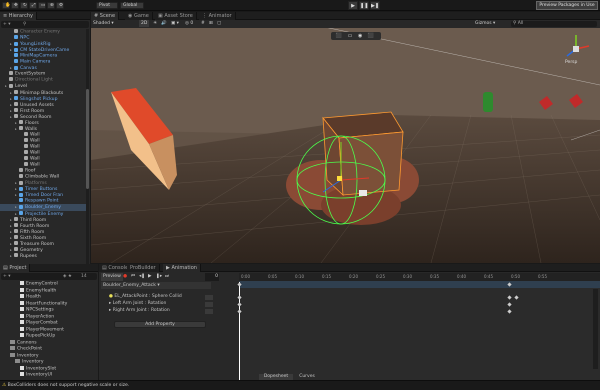  What do you see at coordinates (356, 36) in the screenshot?
I see `component-tools: ⬛ ▭ ◉ ⬛` at bounding box center [356, 36].